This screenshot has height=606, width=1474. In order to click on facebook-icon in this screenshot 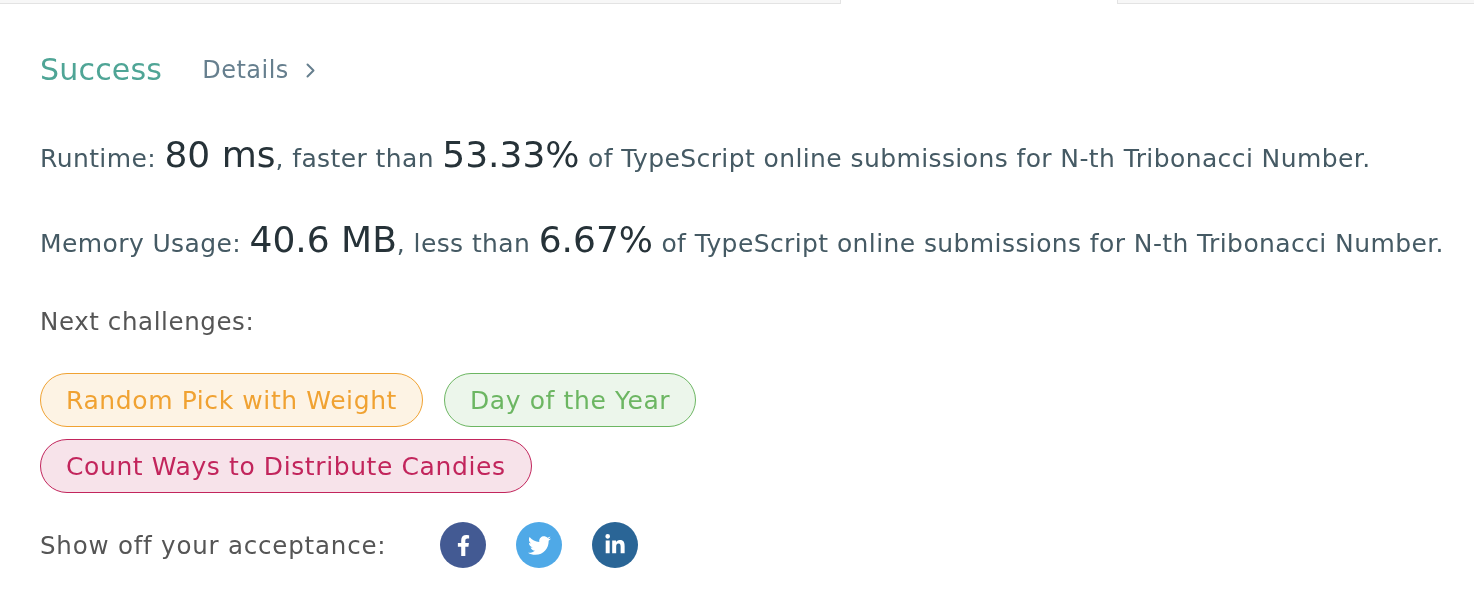, I will do `click(463, 545)`.